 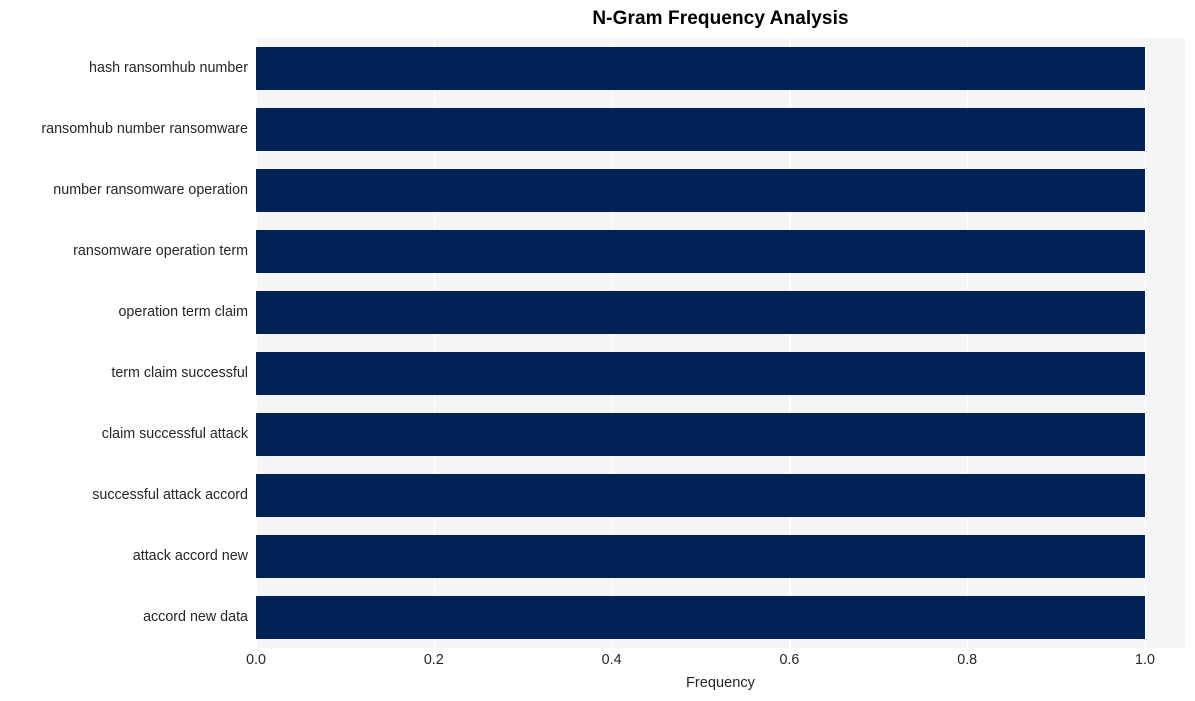 I want to click on y-tick-label: accord new data, so click(x=195, y=616).